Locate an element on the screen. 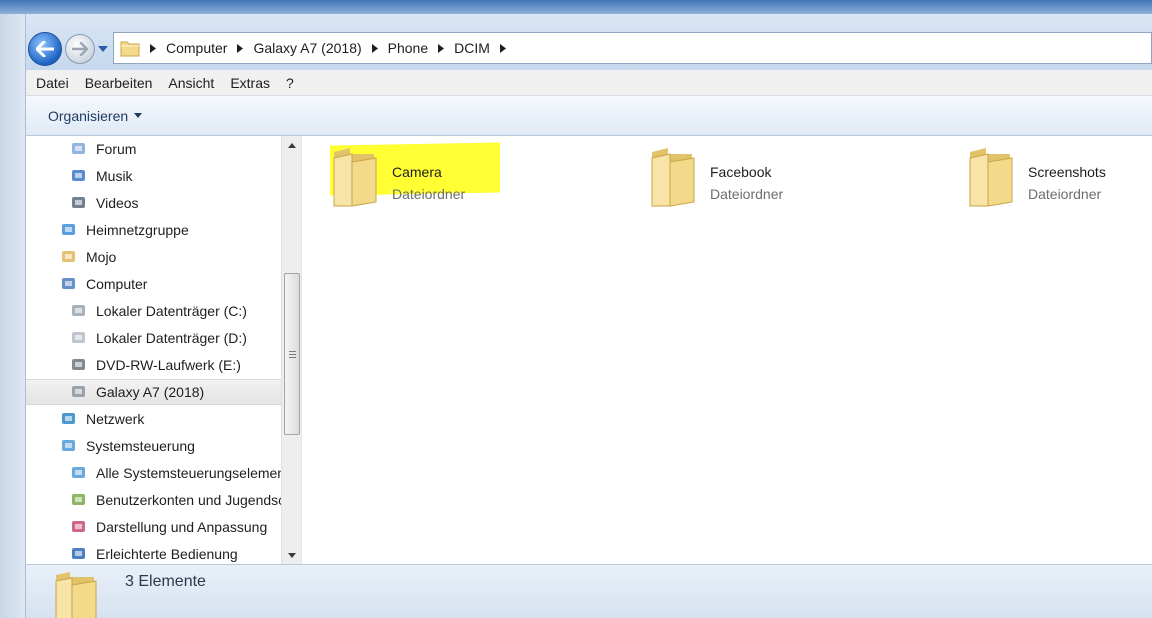 The height and width of the screenshot is (618, 1152). nav-item-label: Galaxy A7 (2018) is located at coordinates (150, 392).